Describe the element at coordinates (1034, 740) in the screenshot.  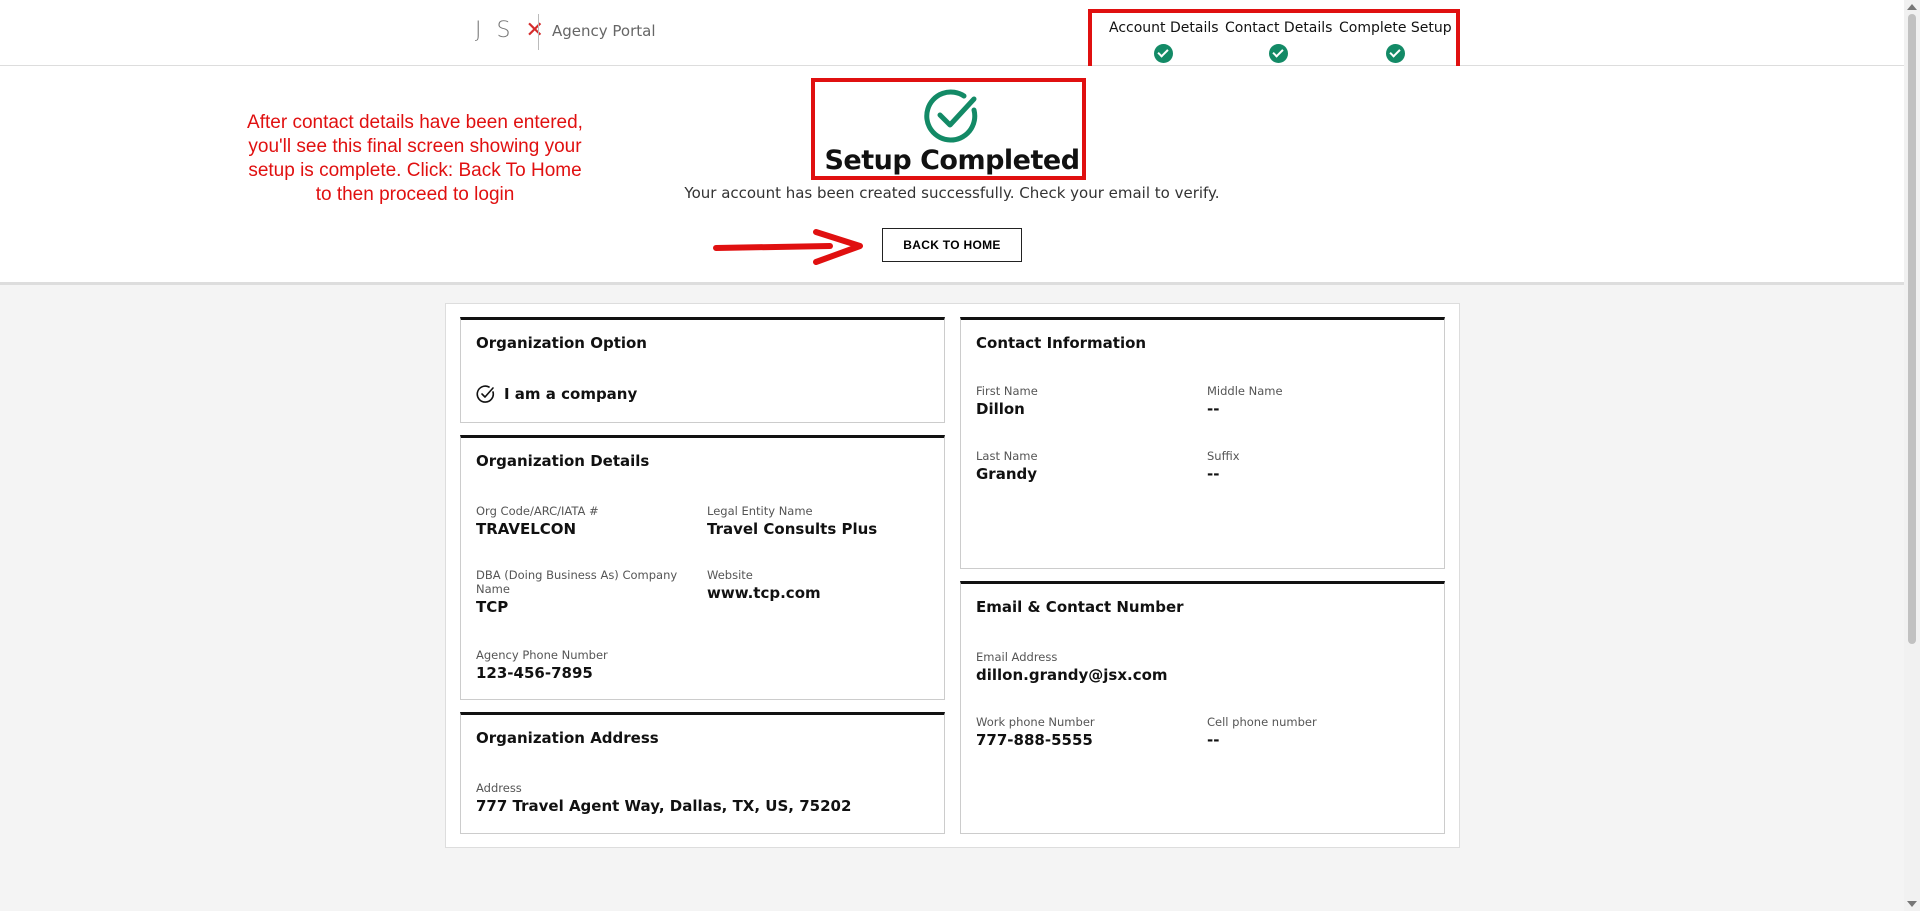
I see `field-value: 777-888-5555` at that location.